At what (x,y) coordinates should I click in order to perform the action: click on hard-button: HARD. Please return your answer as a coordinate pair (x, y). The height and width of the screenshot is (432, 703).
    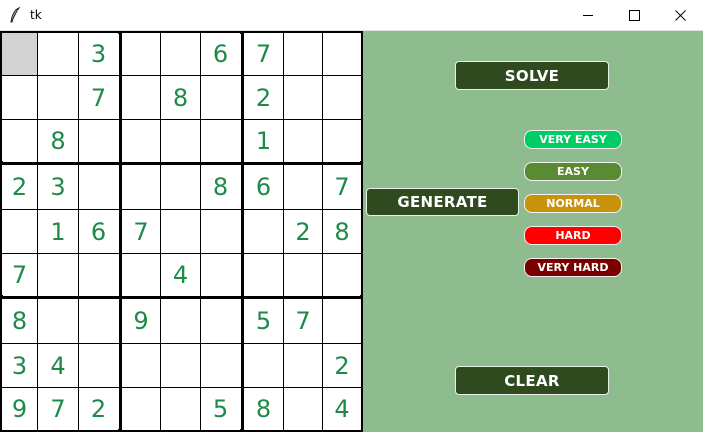
    Looking at the image, I should click on (573, 235).